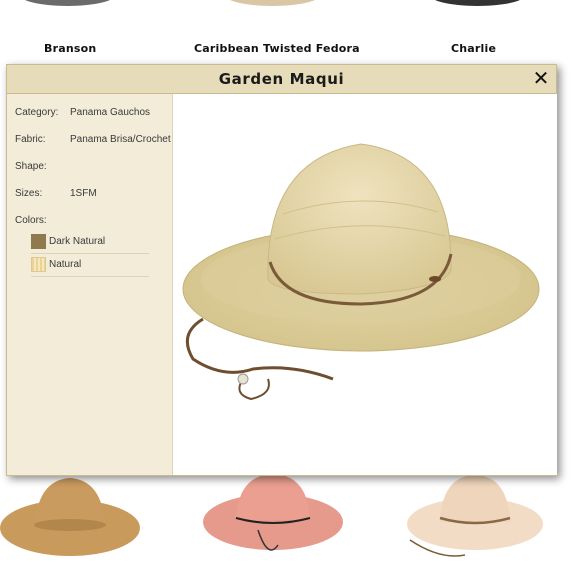 Image resolution: width=580 pixels, height=580 pixels. I want to click on sizes-value: 1SFM, so click(83, 193).